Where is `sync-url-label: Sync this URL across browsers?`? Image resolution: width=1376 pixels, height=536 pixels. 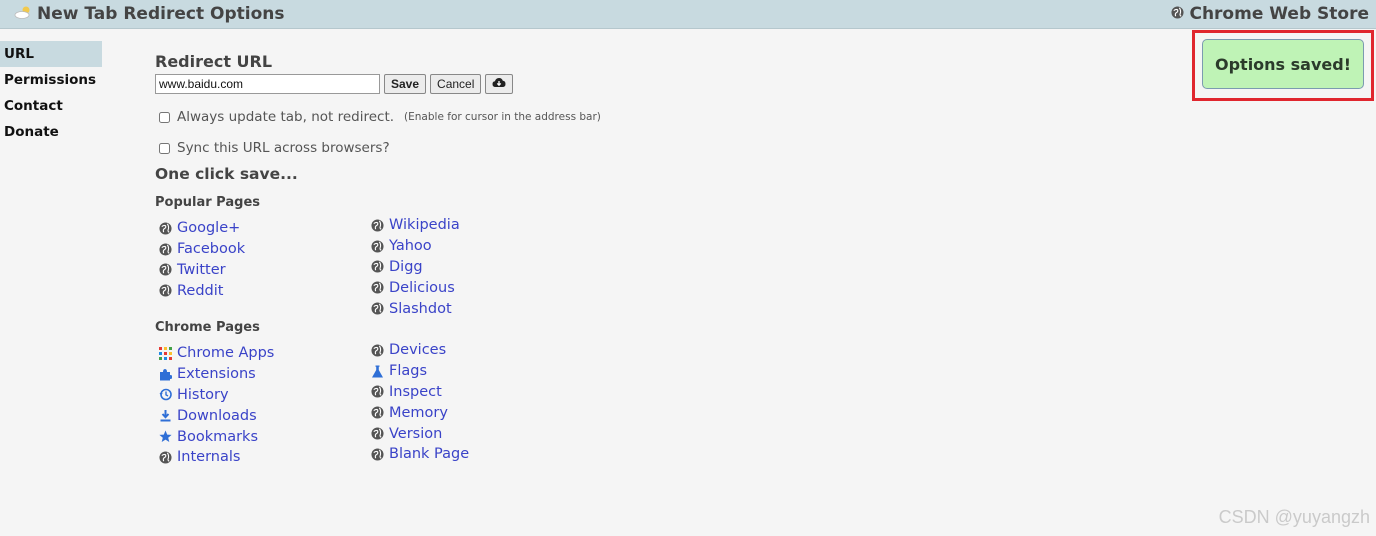
sync-url-label: Sync this URL across browsers? is located at coordinates (283, 148).